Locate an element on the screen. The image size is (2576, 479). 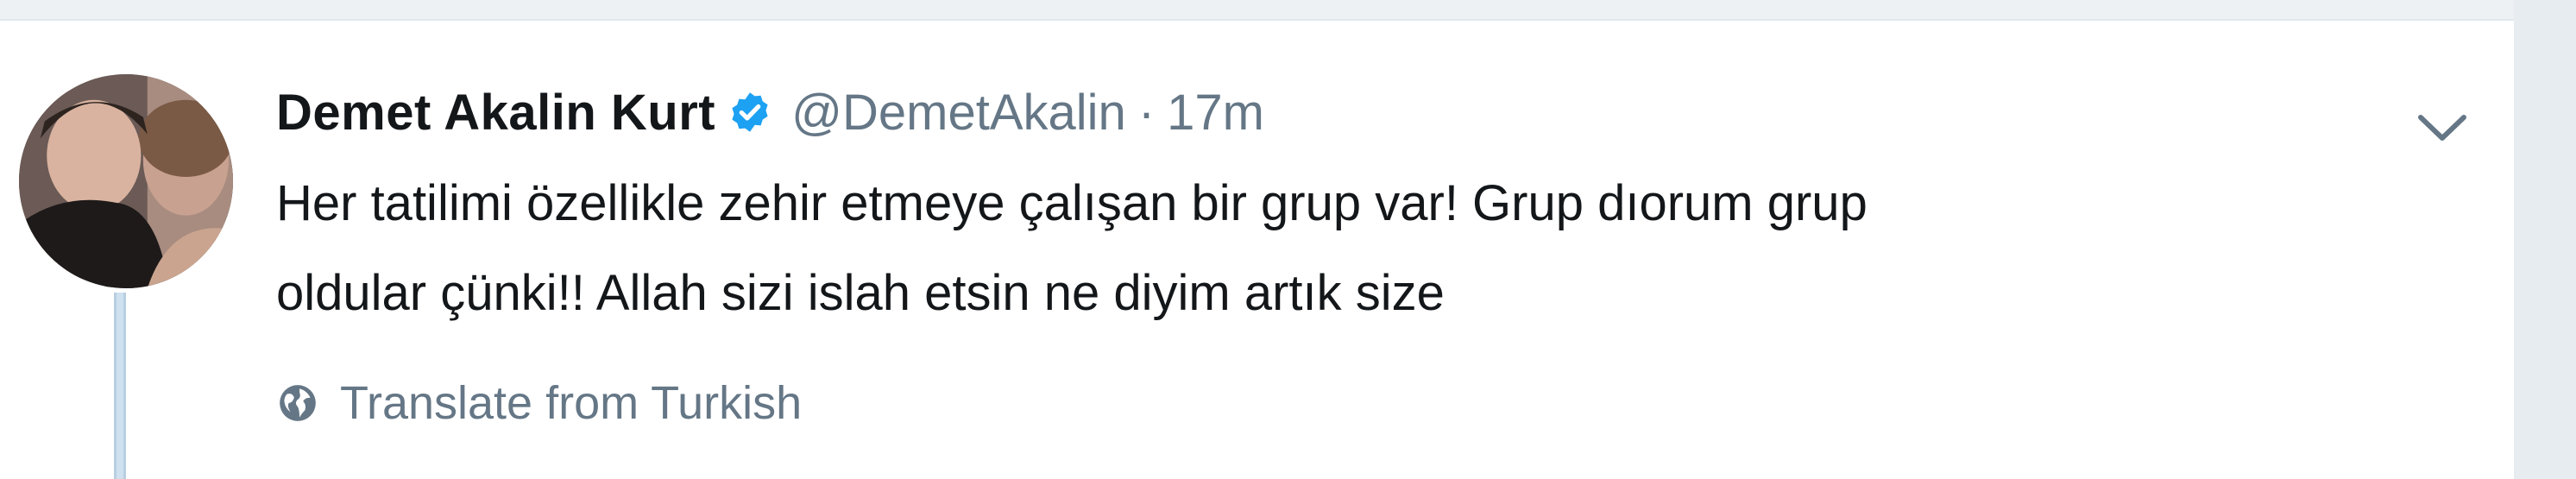
chevron-down-icon is located at coordinates (2442, 127).